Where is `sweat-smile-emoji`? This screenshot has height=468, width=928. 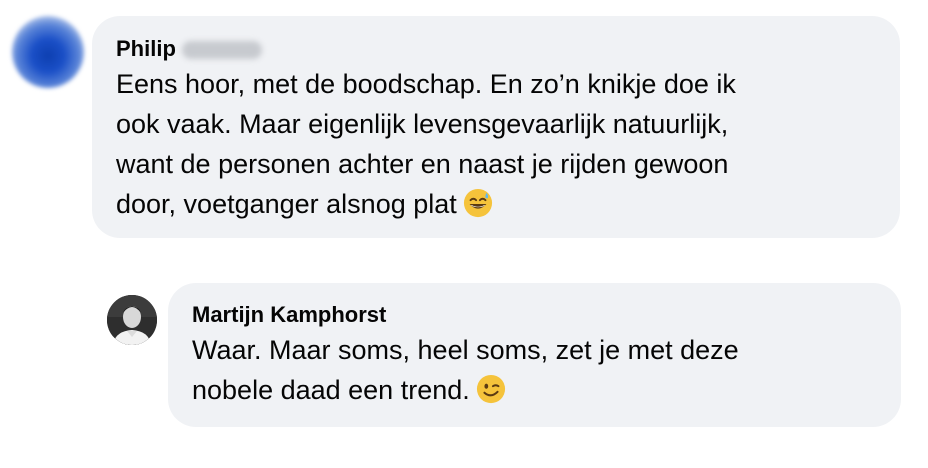 sweat-smile-emoji is located at coordinates (477, 203).